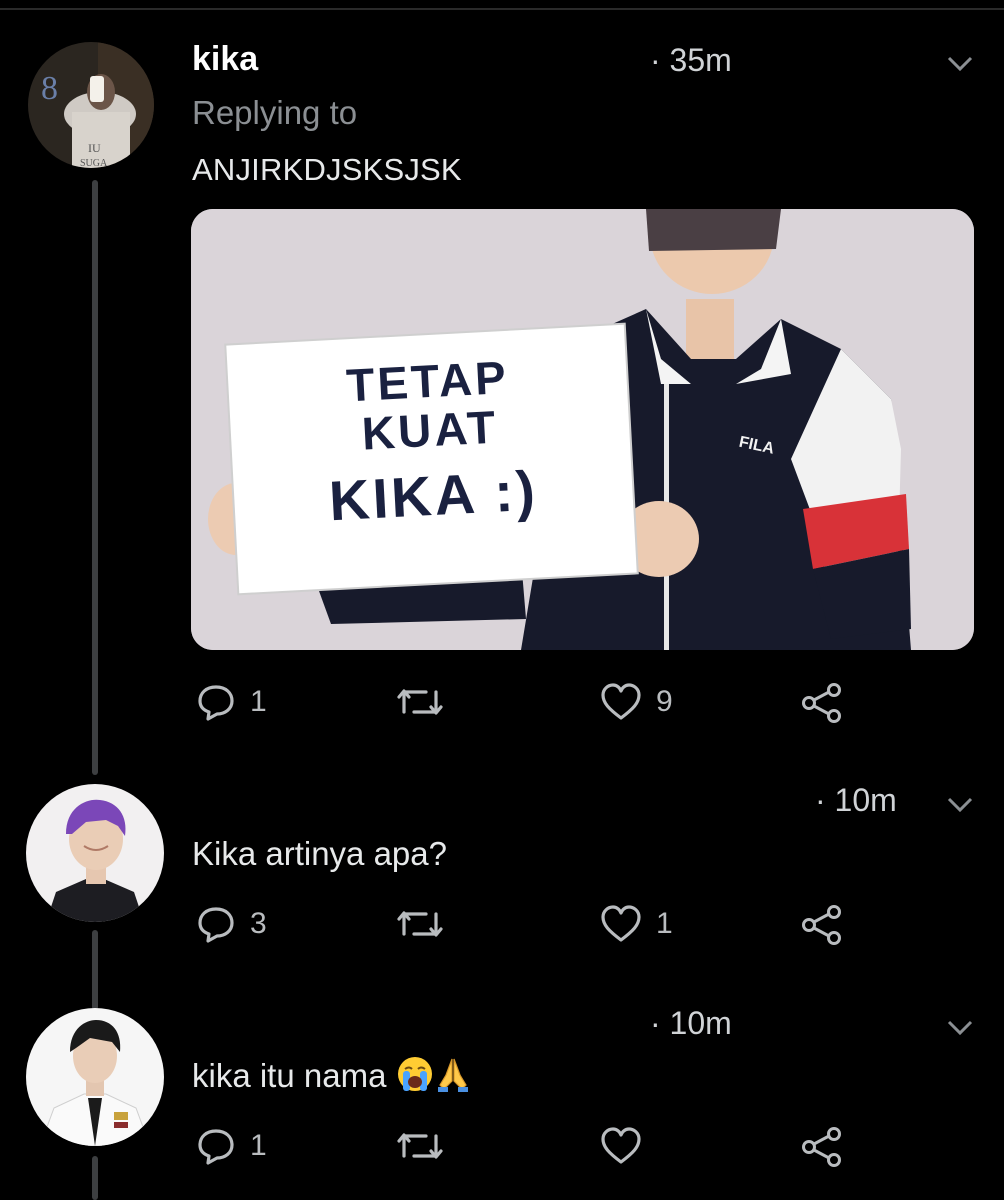 The width and height of the screenshot is (1004, 1200). Describe the element at coordinates (225, 59) in the screenshot. I see `author-name: kika` at that location.